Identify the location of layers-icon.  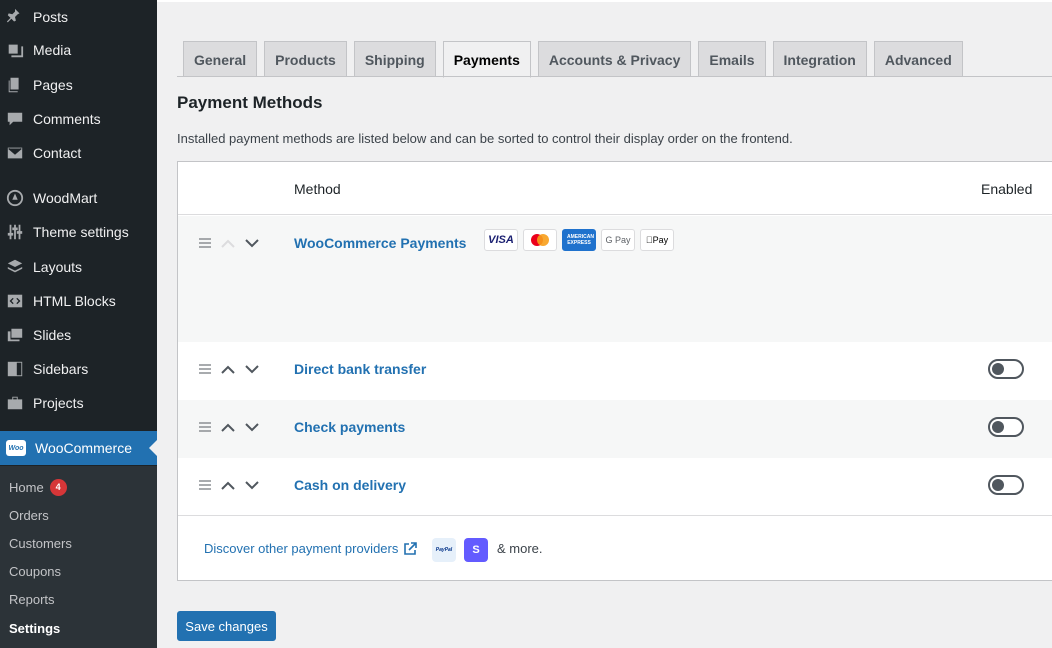
(15, 267).